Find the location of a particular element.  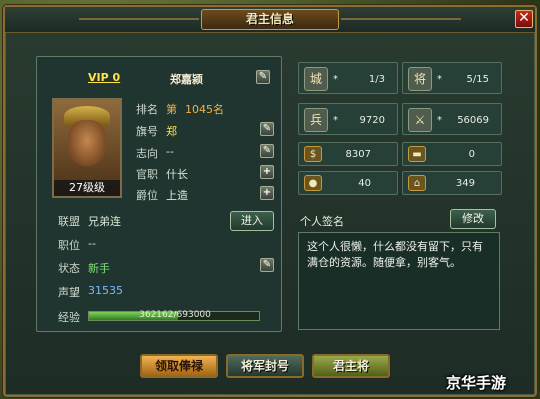

exp-progress-bar: 362162/693000 is located at coordinates (174, 315).